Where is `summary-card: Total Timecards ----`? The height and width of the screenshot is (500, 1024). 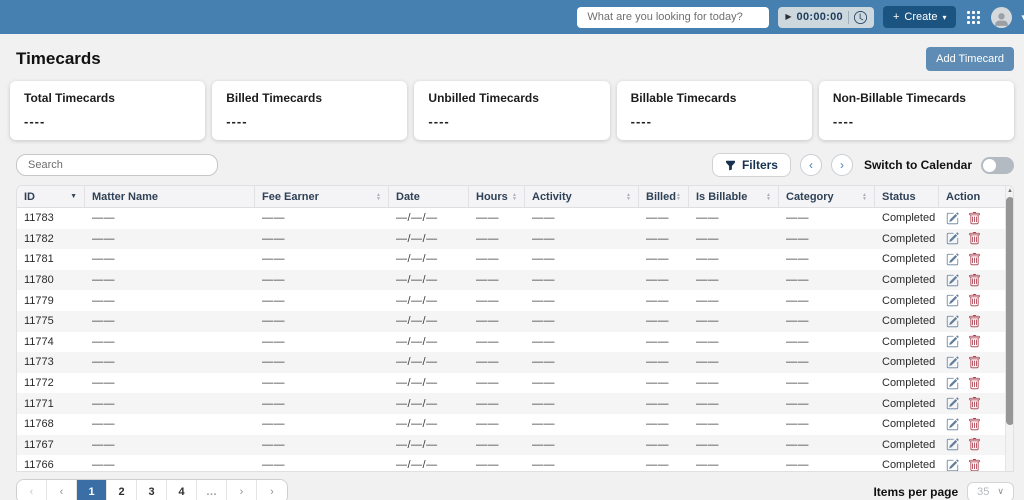
summary-card: Total Timecards ---- is located at coordinates (108, 110).